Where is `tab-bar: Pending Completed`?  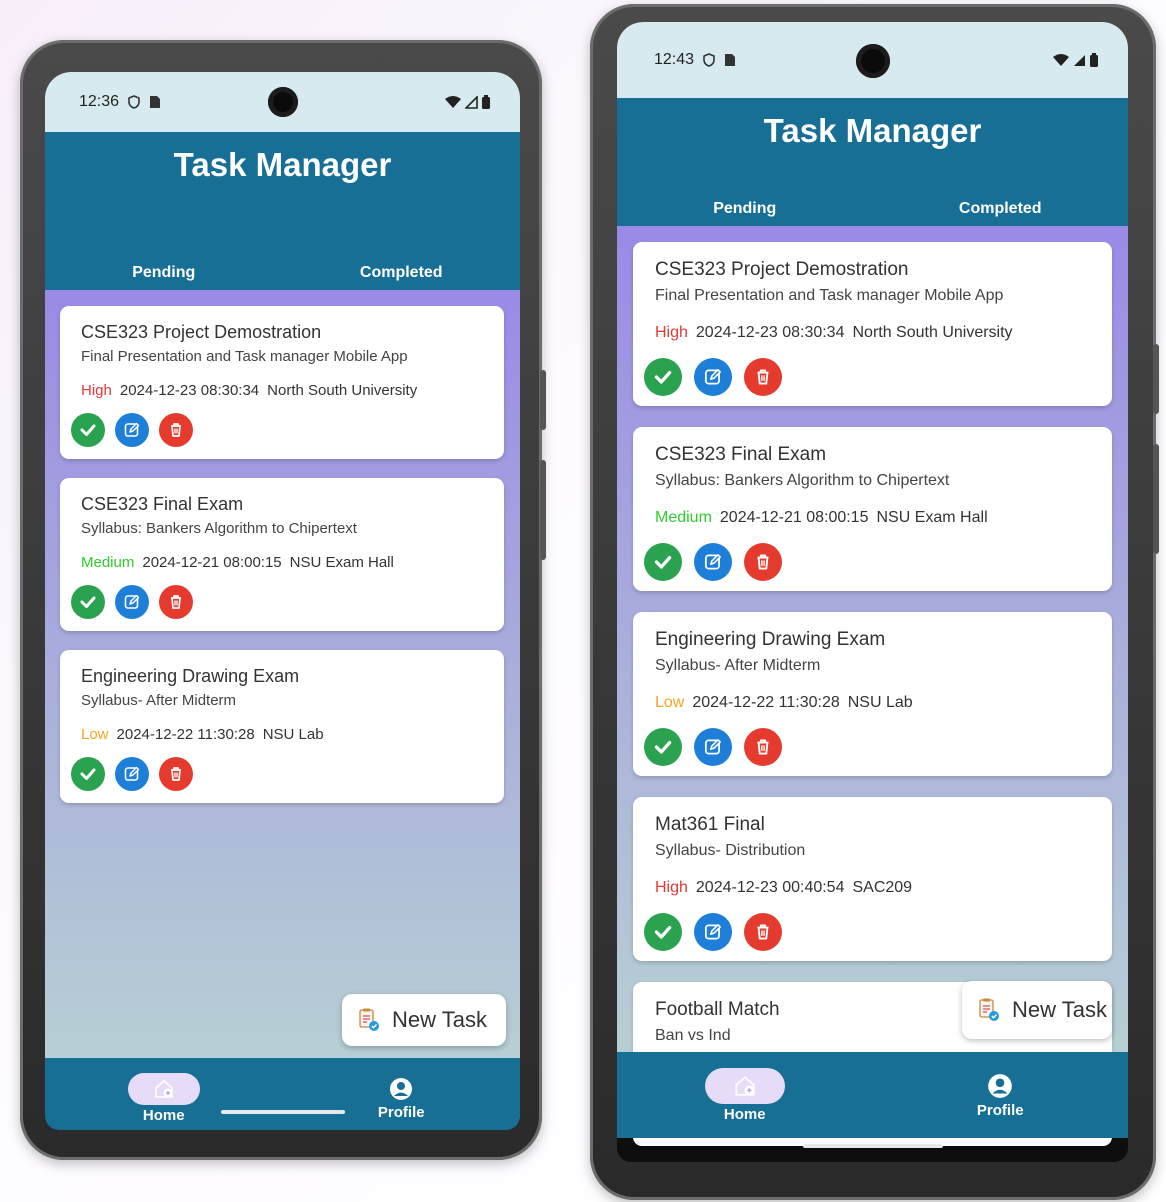 tab-bar: Pending Completed is located at coordinates (872, 209).